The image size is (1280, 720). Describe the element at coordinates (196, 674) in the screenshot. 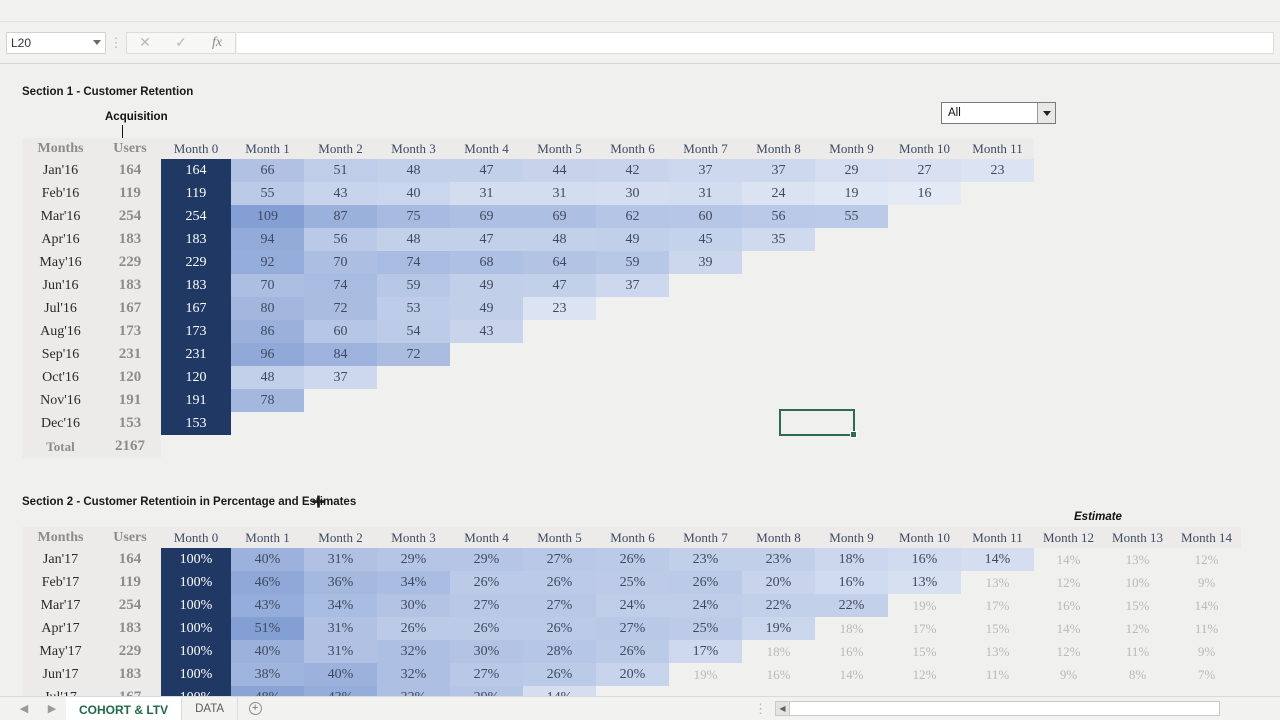

I see `retention-pct-cell: 100%` at that location.